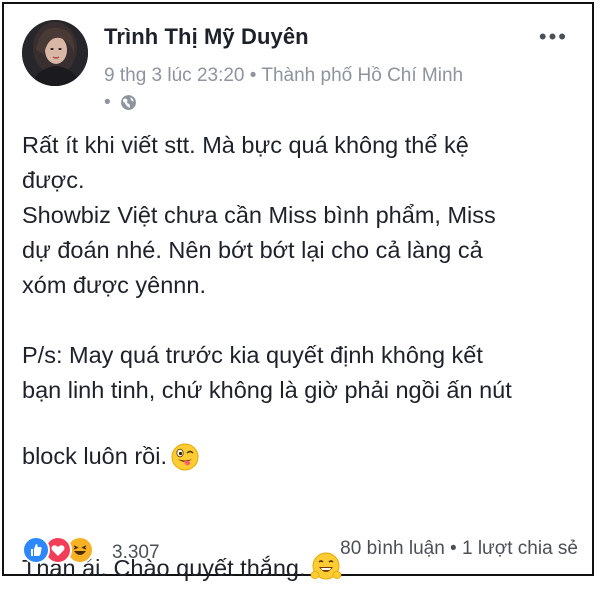 Image resolution: width=600 pixels, height=593 pixels. Describe the element at coordinates (55, 53) in the screenshot. I see `author-avatar` at that location.